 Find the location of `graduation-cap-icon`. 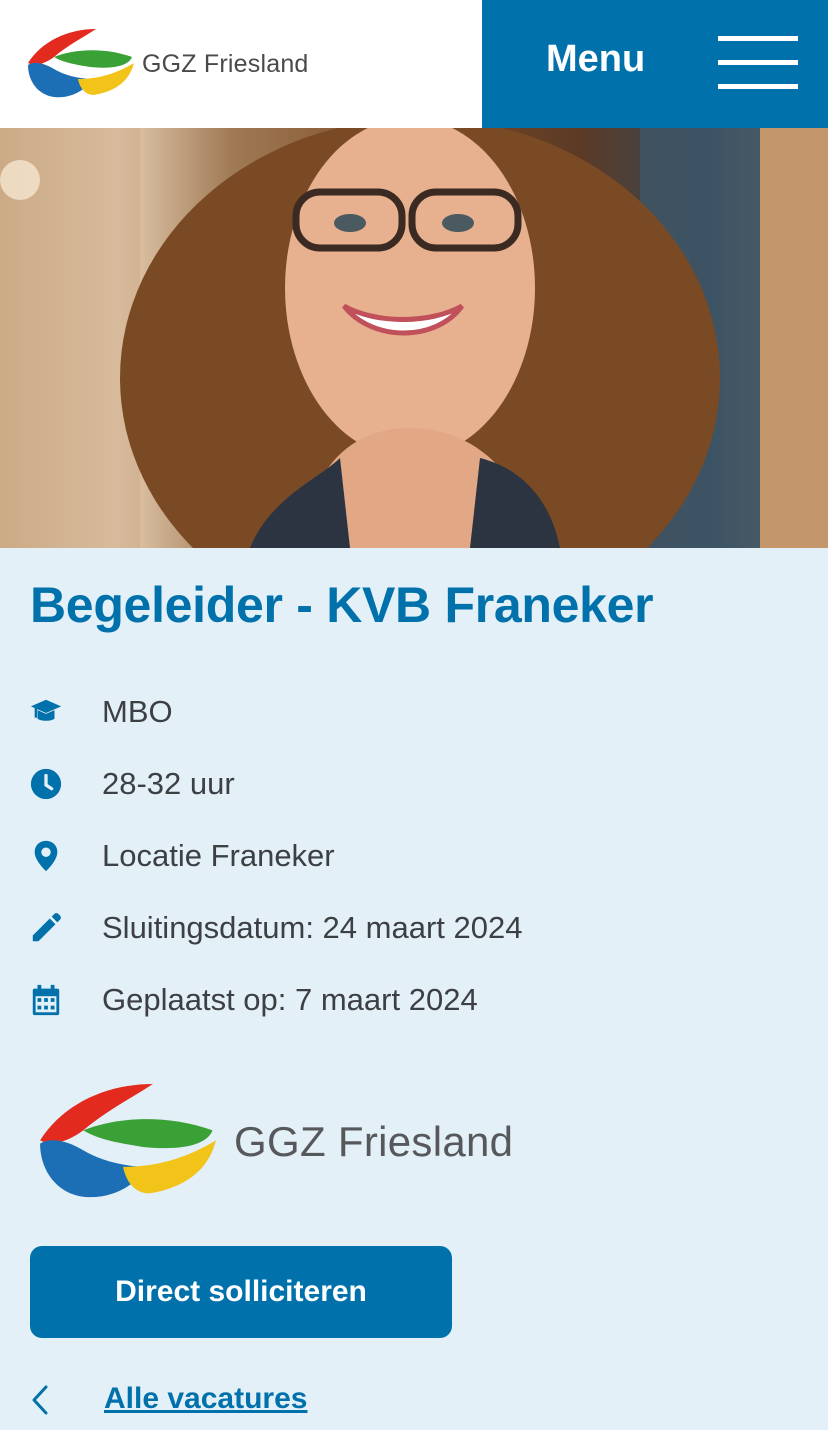

graduation-cap-icon is located at coordinates (46, 712).